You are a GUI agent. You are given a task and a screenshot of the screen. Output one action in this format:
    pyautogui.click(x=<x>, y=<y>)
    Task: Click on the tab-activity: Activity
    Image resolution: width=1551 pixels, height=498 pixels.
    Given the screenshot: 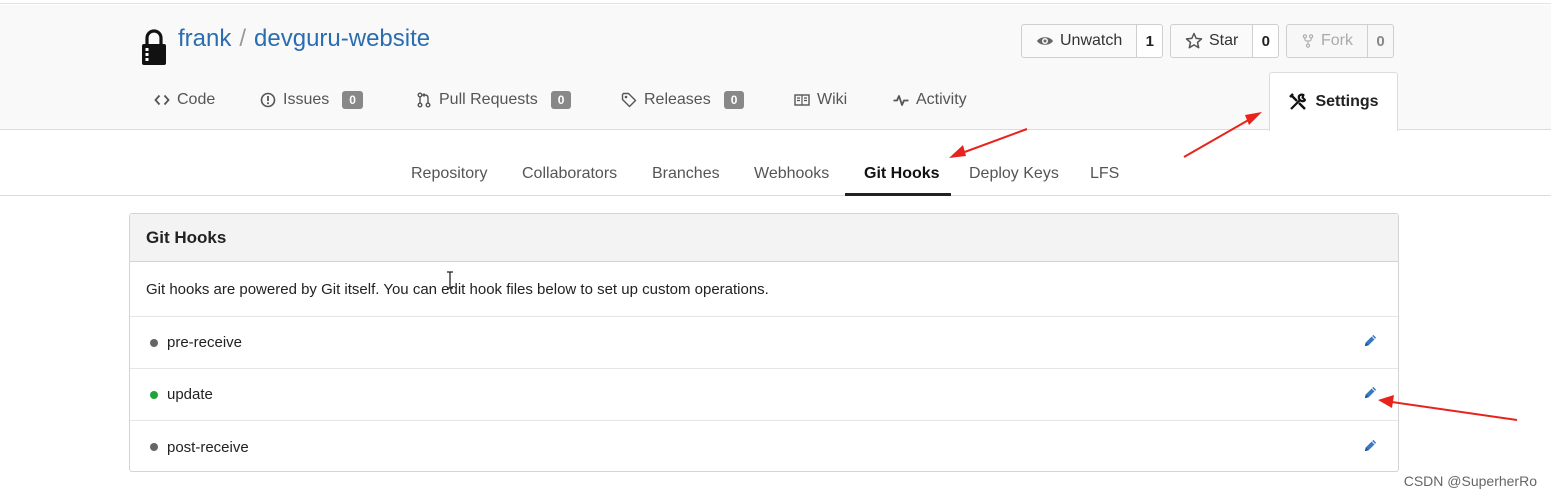 What is the action you would take?
    pyautogui.click(x=930, y=100)
    